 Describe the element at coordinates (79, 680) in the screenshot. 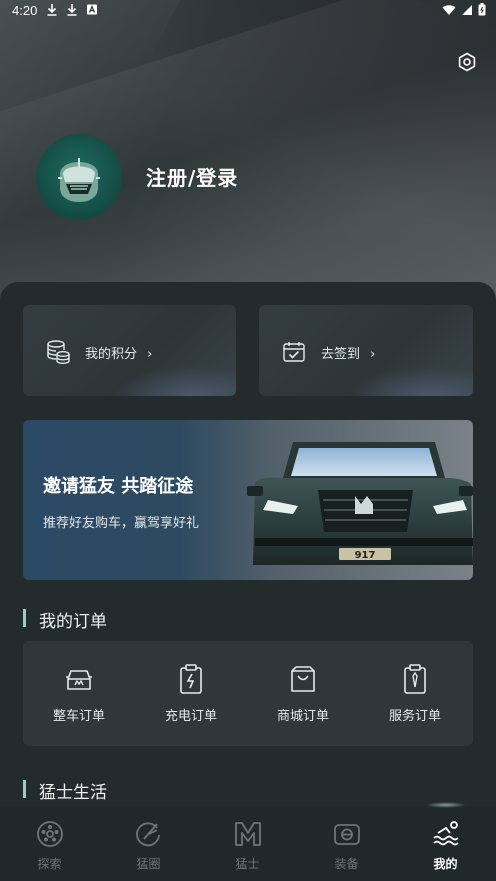

I see `car-order-icon` at that location.